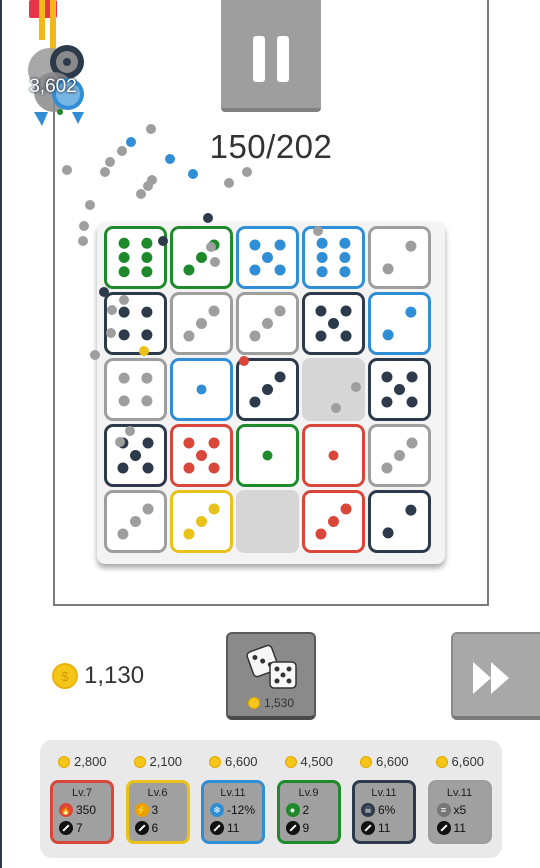 This screenshot has width=540, height=868. I want to click on upgrade-stat-value: 350, so click(86, 810).